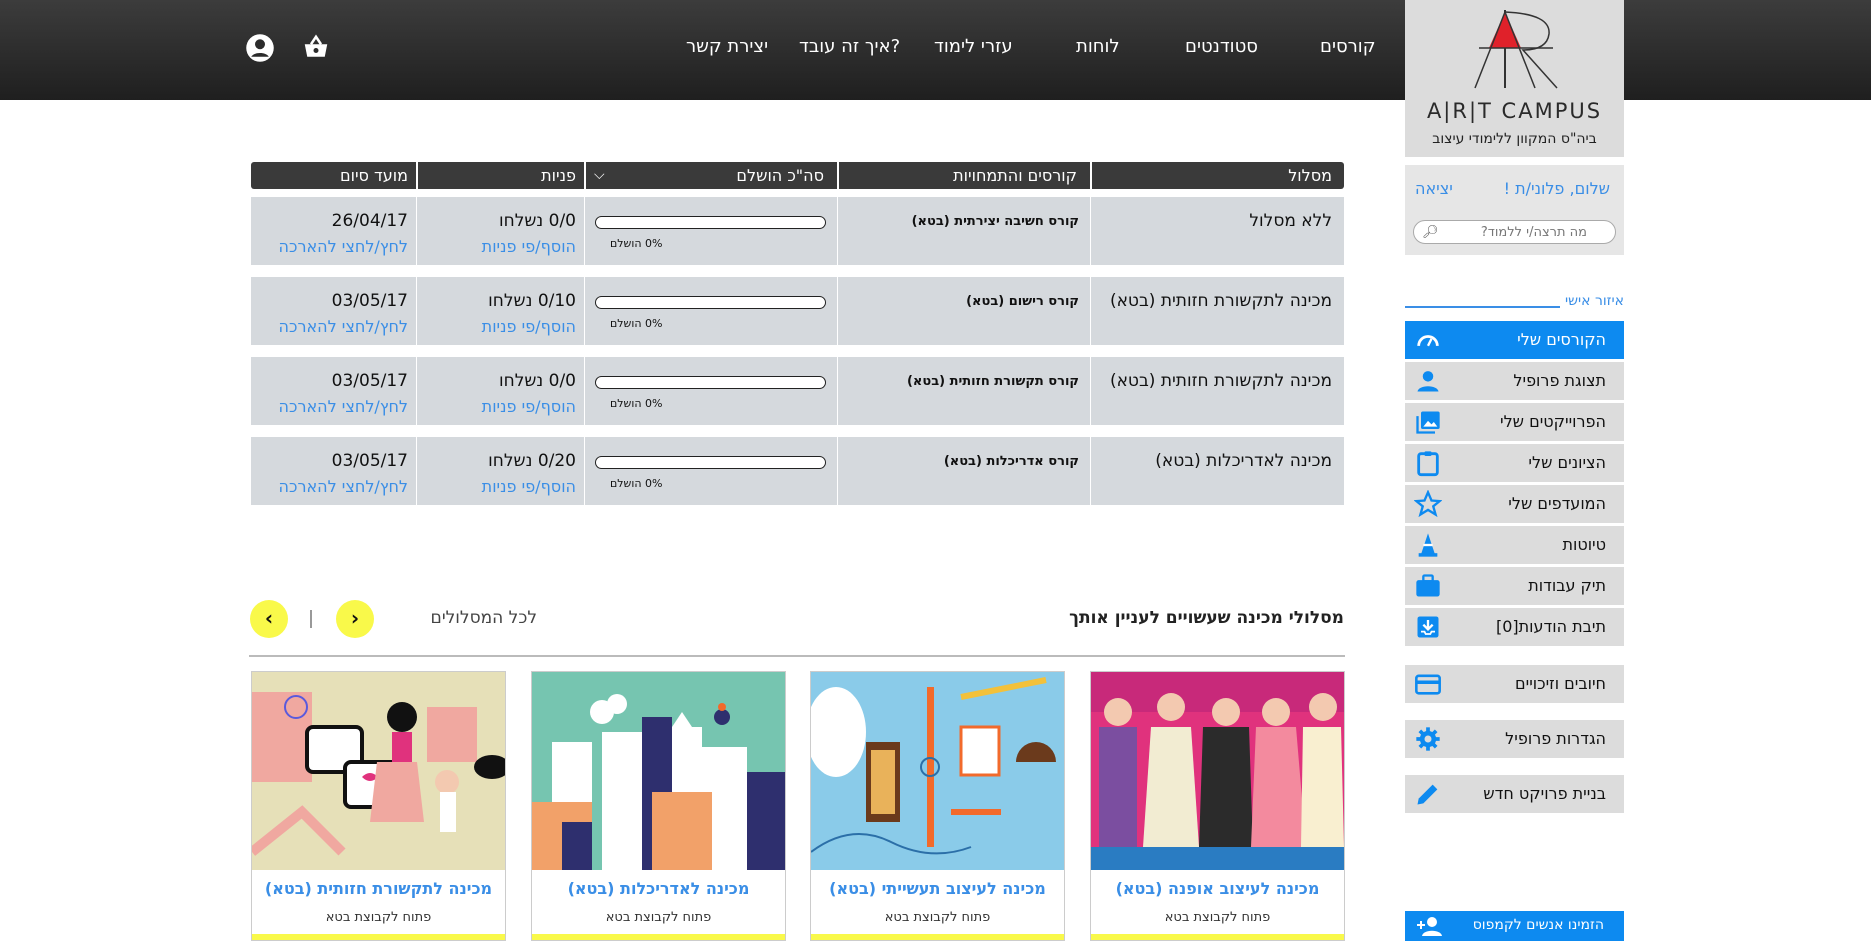  I want to click on gear-icon, so click(1428, 739).